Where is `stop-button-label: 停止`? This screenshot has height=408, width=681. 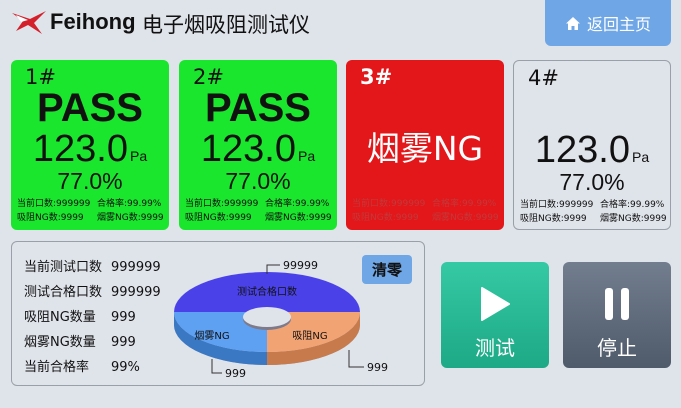
stop-button-label: 停止 is located at coordinates (617, 348).